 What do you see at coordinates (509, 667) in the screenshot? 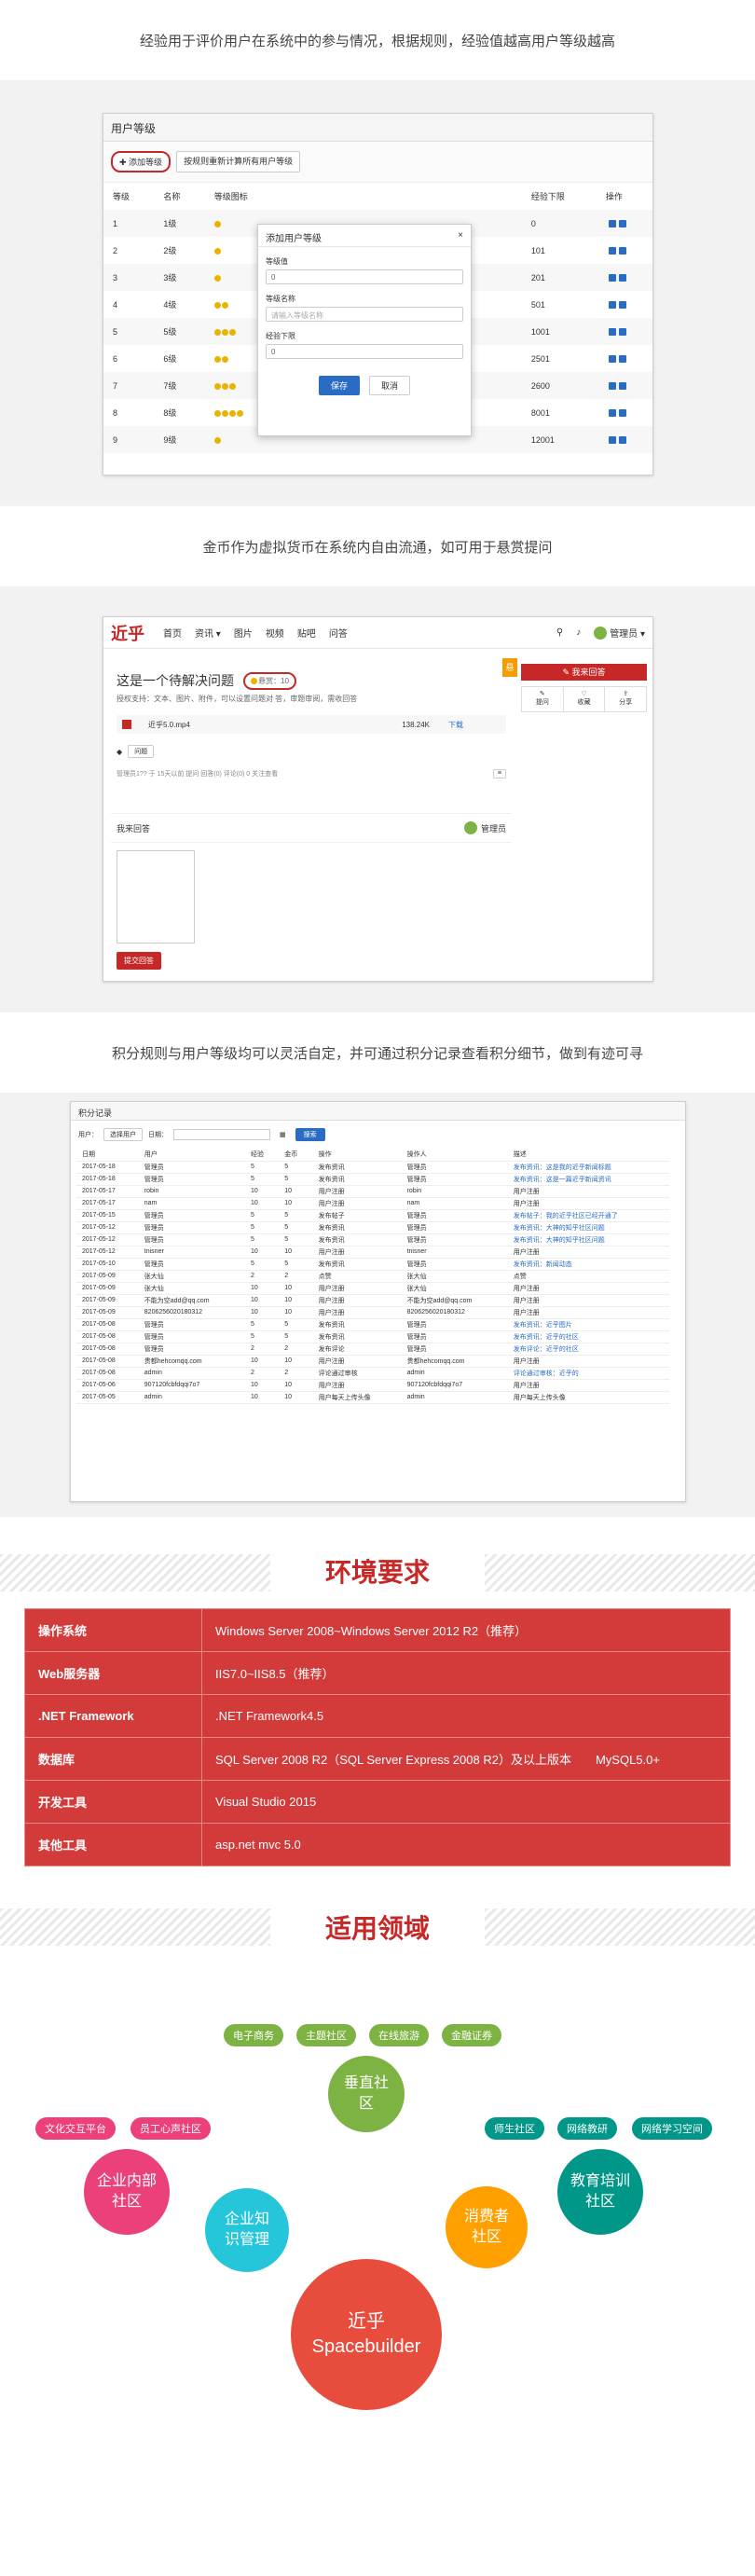
I see `reward-flag: 悬` at bounding box center [509, 667].